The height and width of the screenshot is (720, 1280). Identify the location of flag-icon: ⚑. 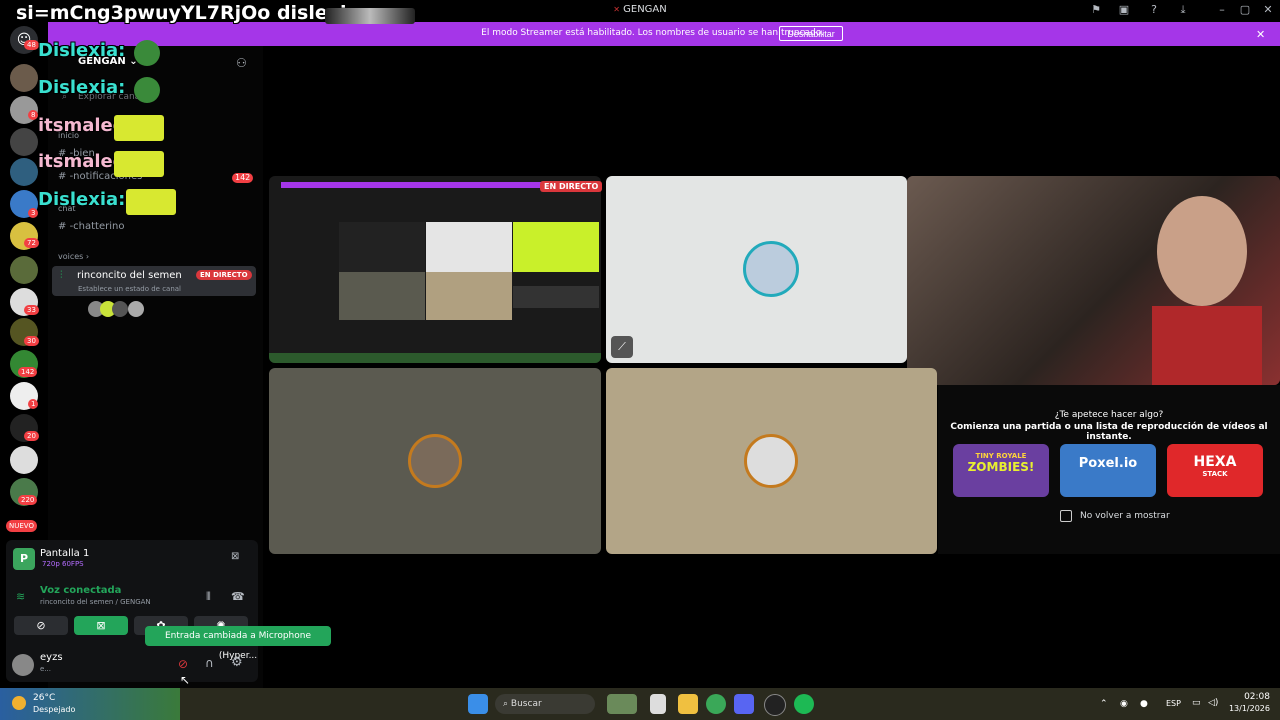
(1096, 10).